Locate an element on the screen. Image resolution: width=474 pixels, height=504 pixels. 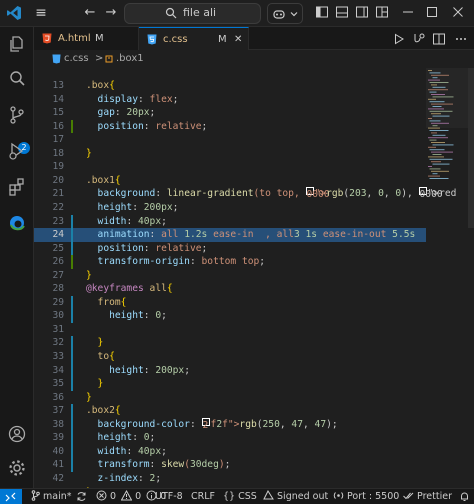
language-mode: {} CSS is located at coordinates (240, 496).